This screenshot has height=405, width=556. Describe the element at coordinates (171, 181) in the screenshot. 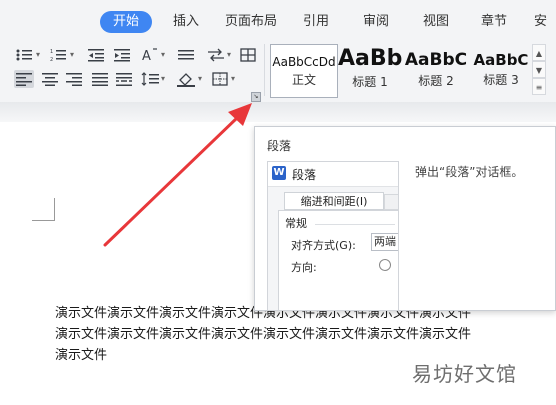

I see `arrow-shaft` at that location.